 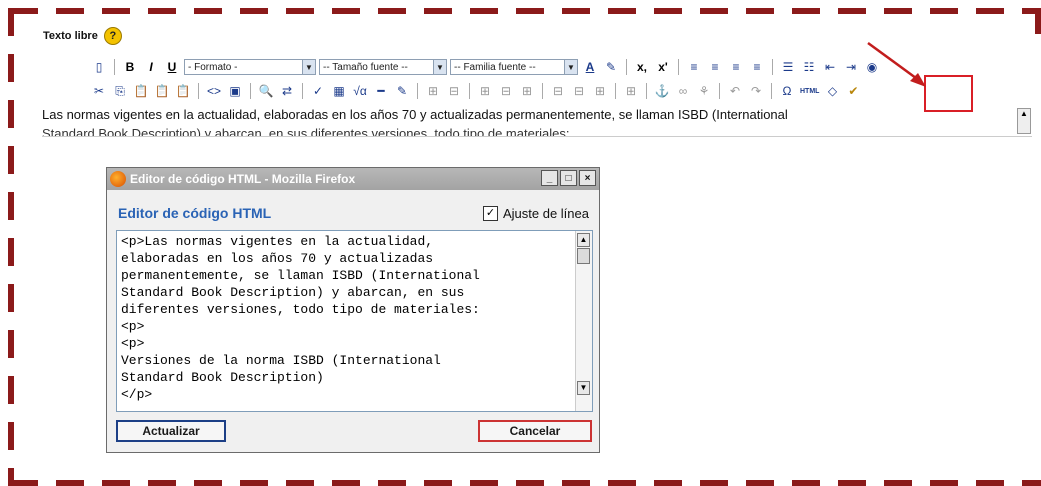 I want to click on table-icon: ▦, so click(x=339, y=91).